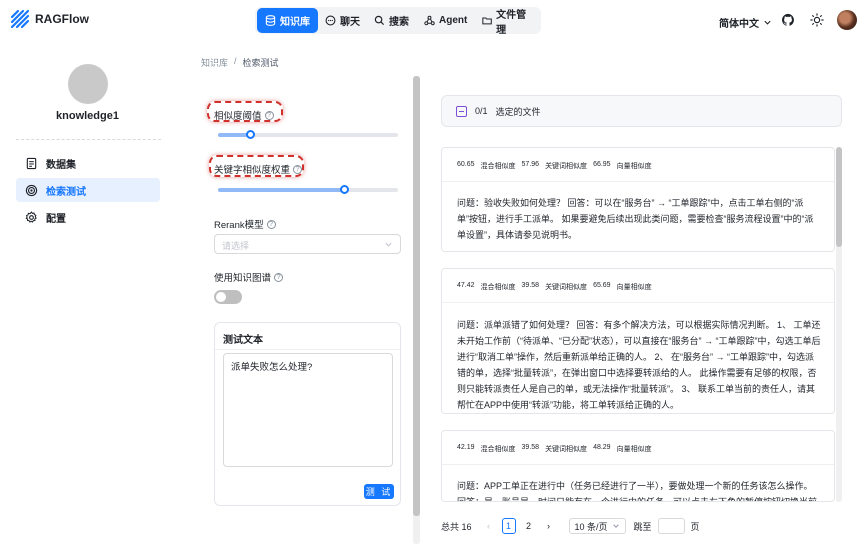 This screenshot has width=865, height=556. I want to click on top-header: RAGFlow 知识库 聊天 搜索 Agent 文件管理 简体中文, so click(432, 21).